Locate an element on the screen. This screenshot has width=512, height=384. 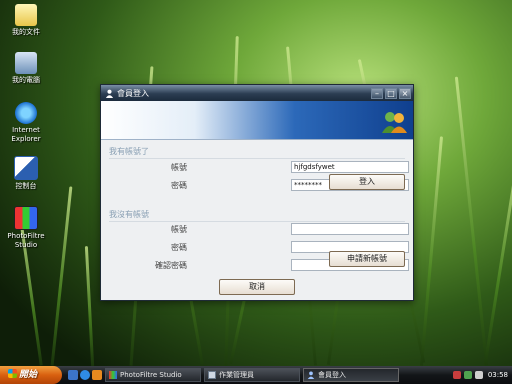
cancel-button: 取消 is located at coordinates (257, 287).